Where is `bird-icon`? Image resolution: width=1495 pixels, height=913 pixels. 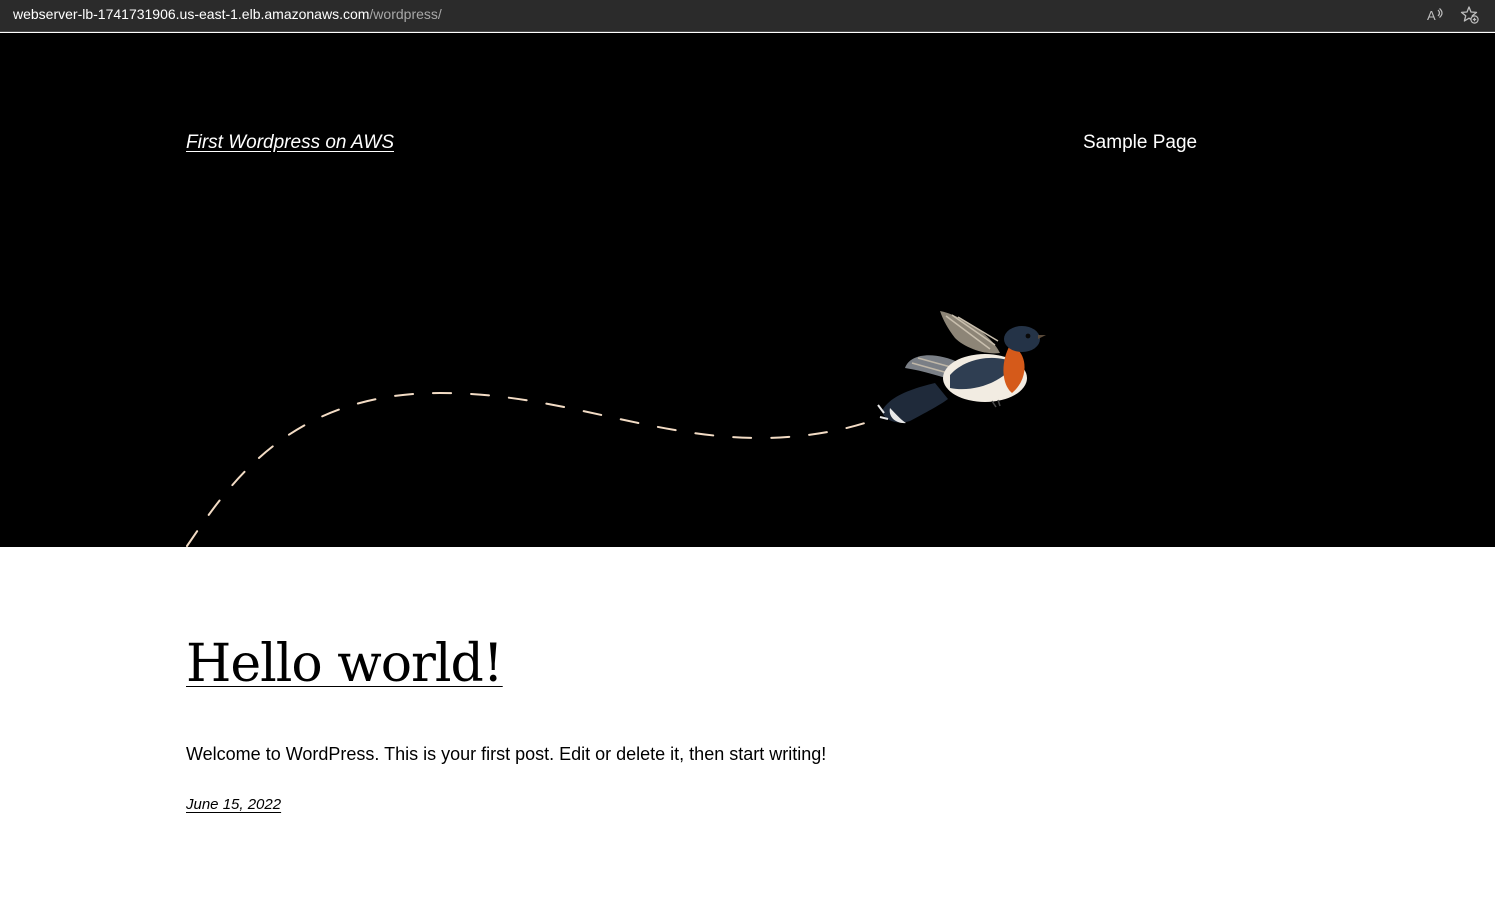 bird-icon is located at coordinates (961, 367).